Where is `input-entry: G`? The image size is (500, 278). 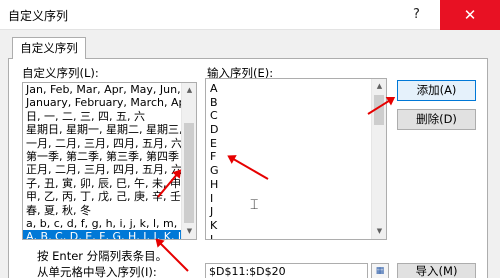 input-entry: G is located at coordinates (214, 171).